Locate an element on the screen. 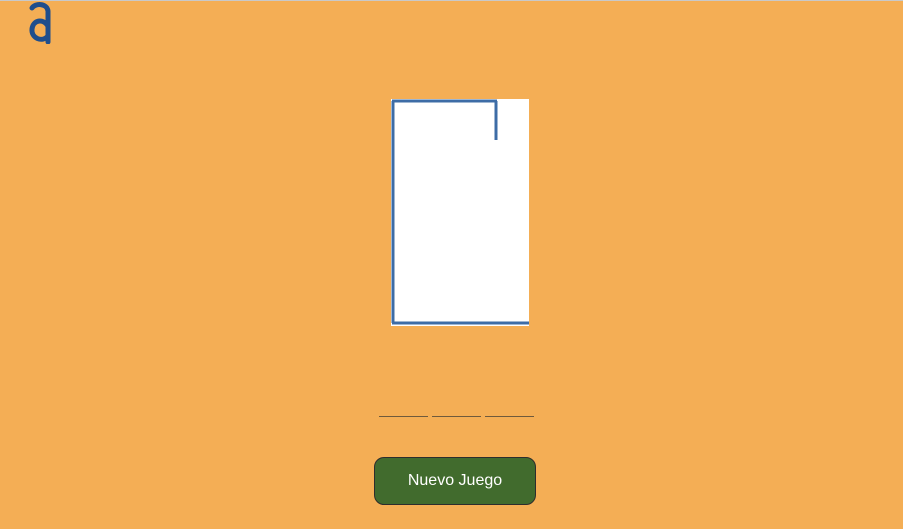 Image resolution: width=903 pixels, height=529 pixels. top-border is located at coordinates (451, 0).